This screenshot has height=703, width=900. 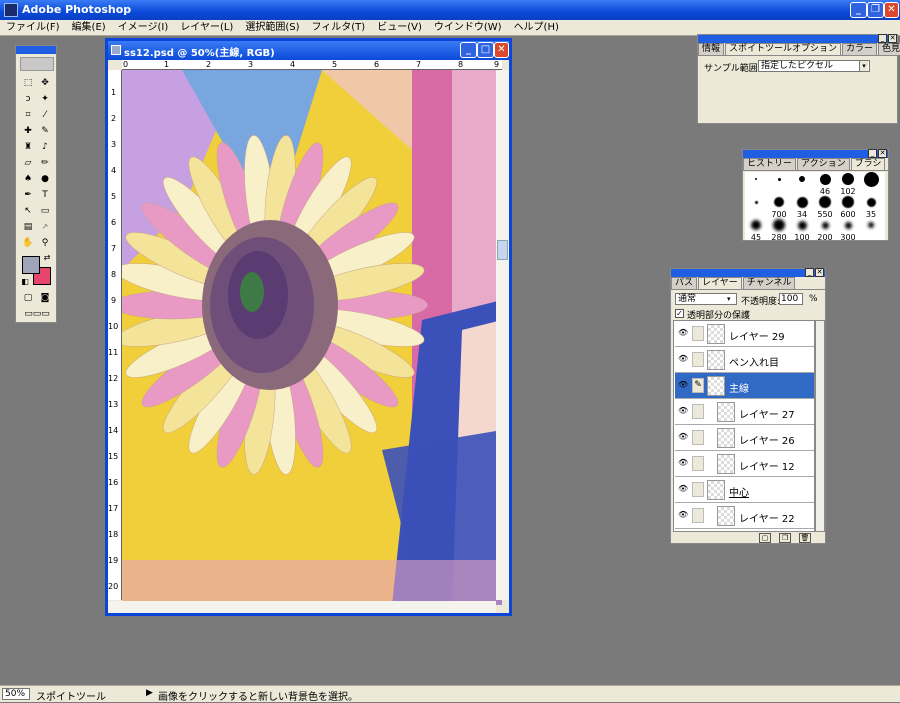 I want to click on standard-mode-icon: ▢, so click(x=28, y=298).